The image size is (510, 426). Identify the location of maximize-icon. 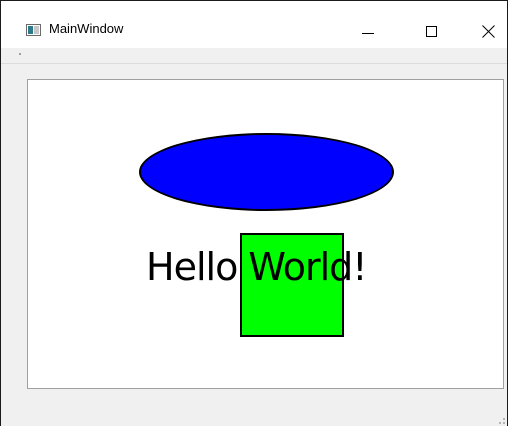
(431, 31).